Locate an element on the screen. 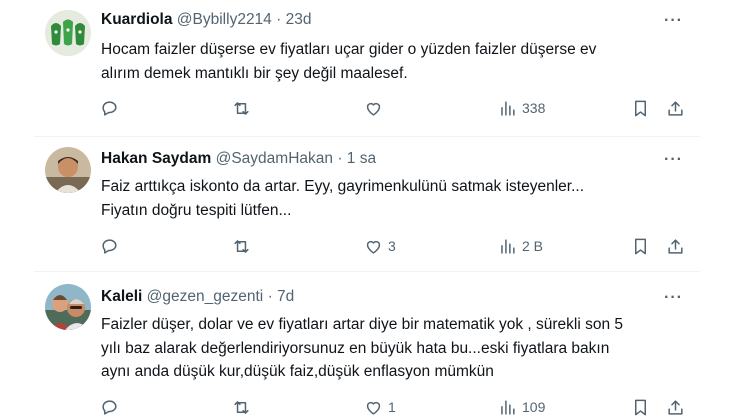  tweet-header: Hakan Saydam @SaydamHakan · 1 sa is located at coordinates (238, 159).